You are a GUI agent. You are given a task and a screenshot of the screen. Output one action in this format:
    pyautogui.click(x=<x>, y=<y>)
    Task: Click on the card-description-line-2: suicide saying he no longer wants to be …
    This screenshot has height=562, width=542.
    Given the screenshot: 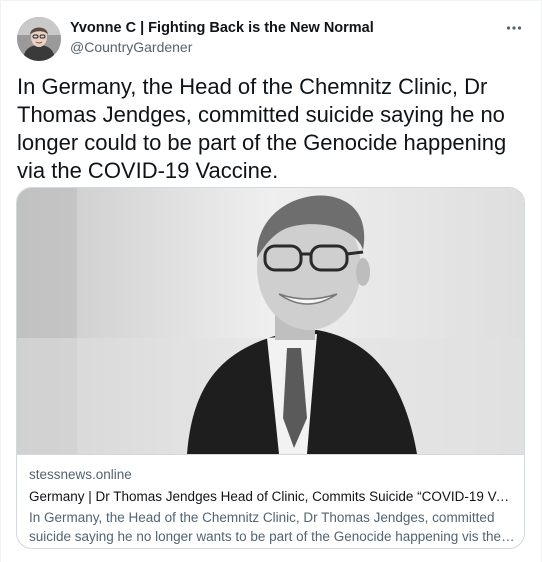 What is the action you would take?
    pyautogui.click(x=272, y=536)
    